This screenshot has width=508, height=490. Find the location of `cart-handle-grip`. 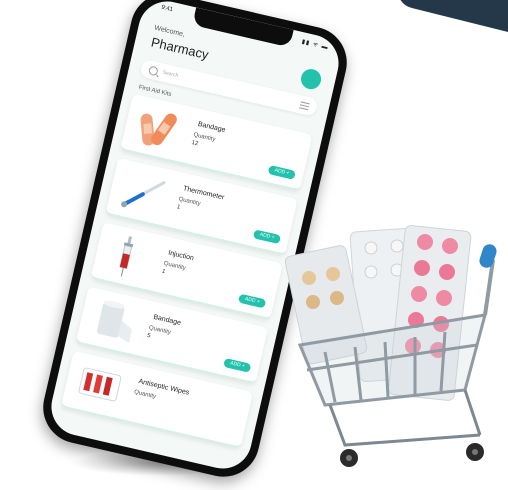

cart-handle-grip is located at coordinates (488, 256).